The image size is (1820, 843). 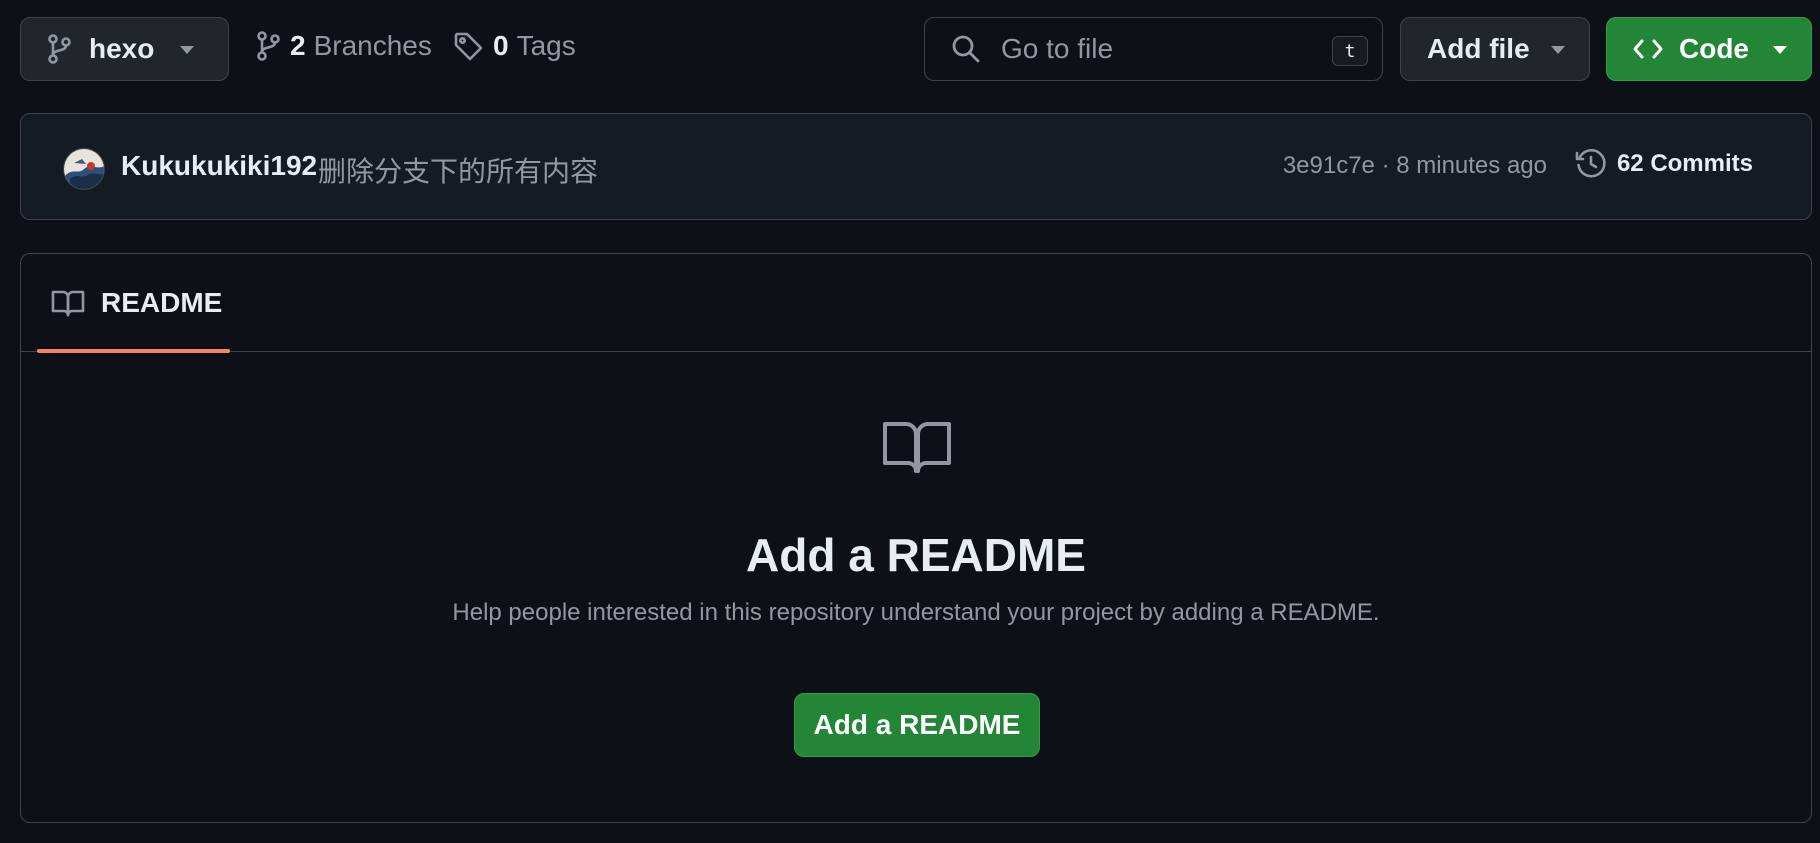 I want to click on active-tab-underline, so click(x=133, y=351).